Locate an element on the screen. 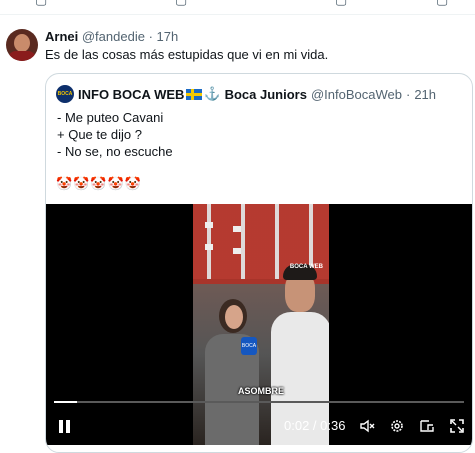 The width and height of the screenshot is (475, 453). anchor-icon: ⚓ is located at coordinates (212, 93).